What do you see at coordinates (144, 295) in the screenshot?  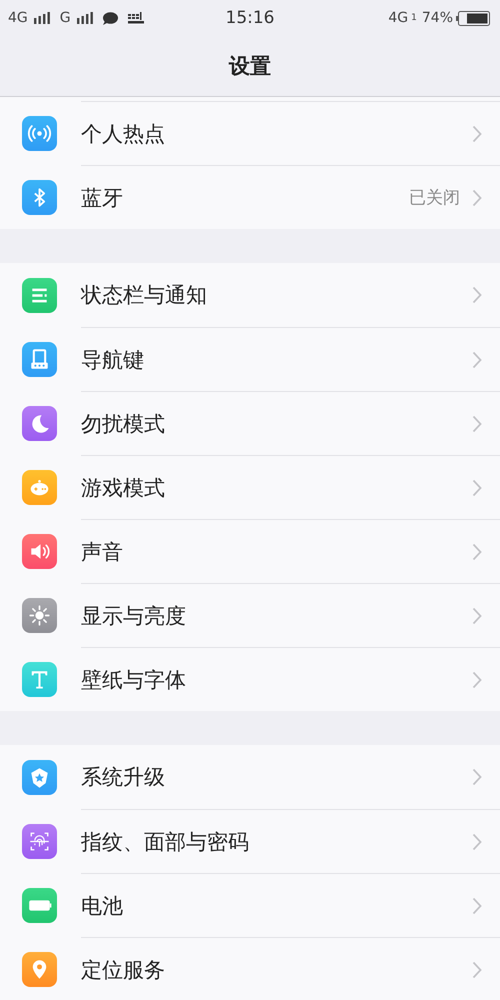 I see `setting-label: 状态栏与通知` at bounding box center [144, 295].